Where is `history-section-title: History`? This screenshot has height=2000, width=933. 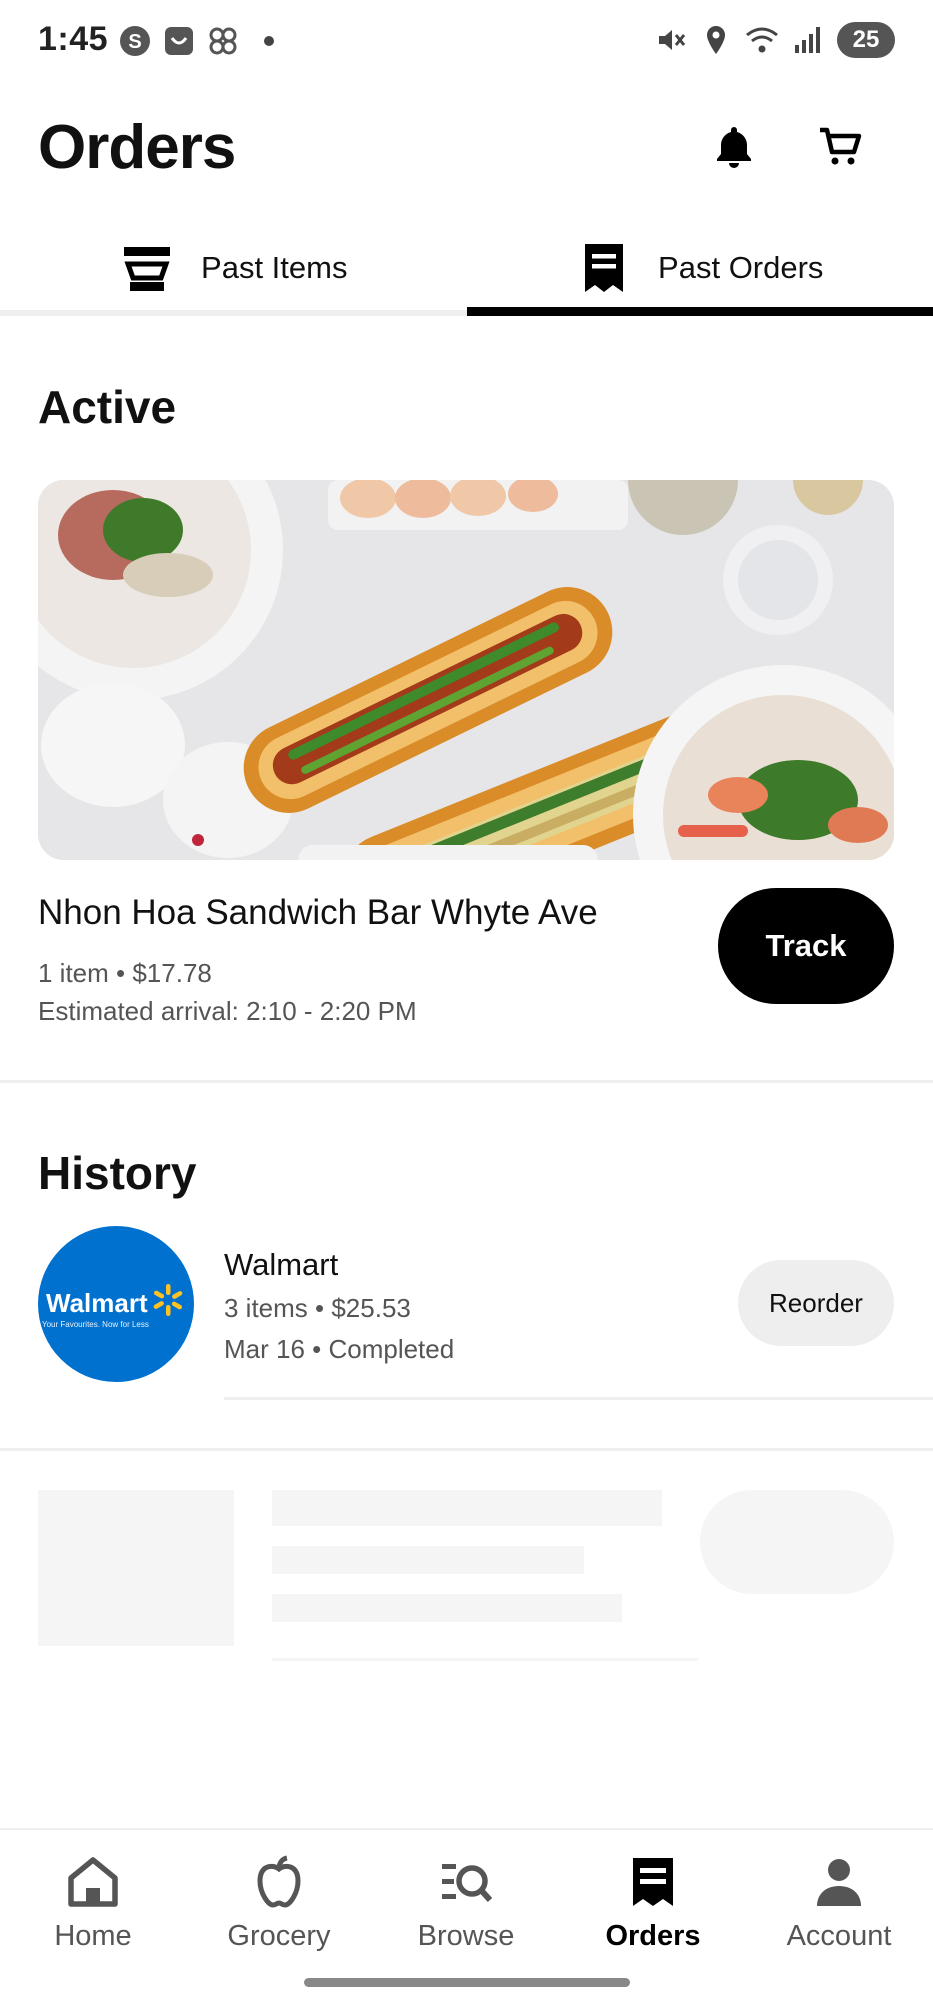
history-section-title: History is located at coordinates (117, 1173).